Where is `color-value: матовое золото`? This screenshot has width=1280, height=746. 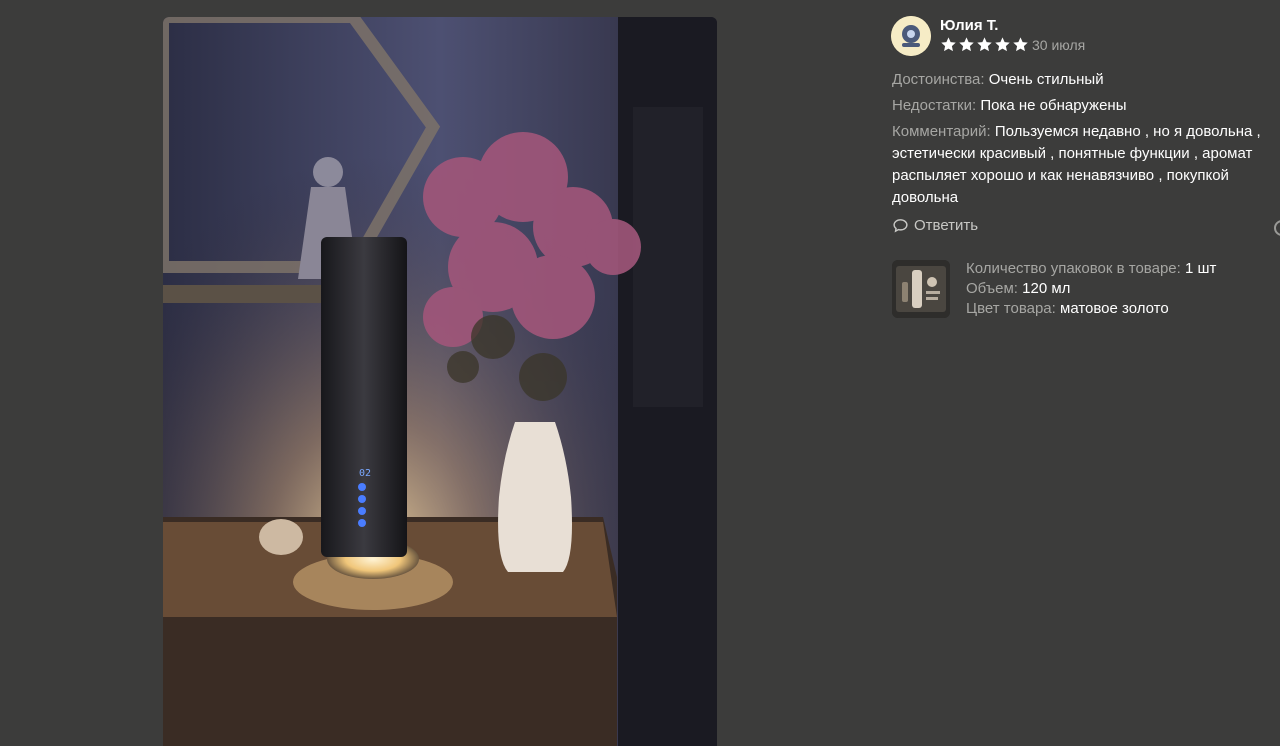 color-value: матовое золото is located at coordinates (1114, 308).